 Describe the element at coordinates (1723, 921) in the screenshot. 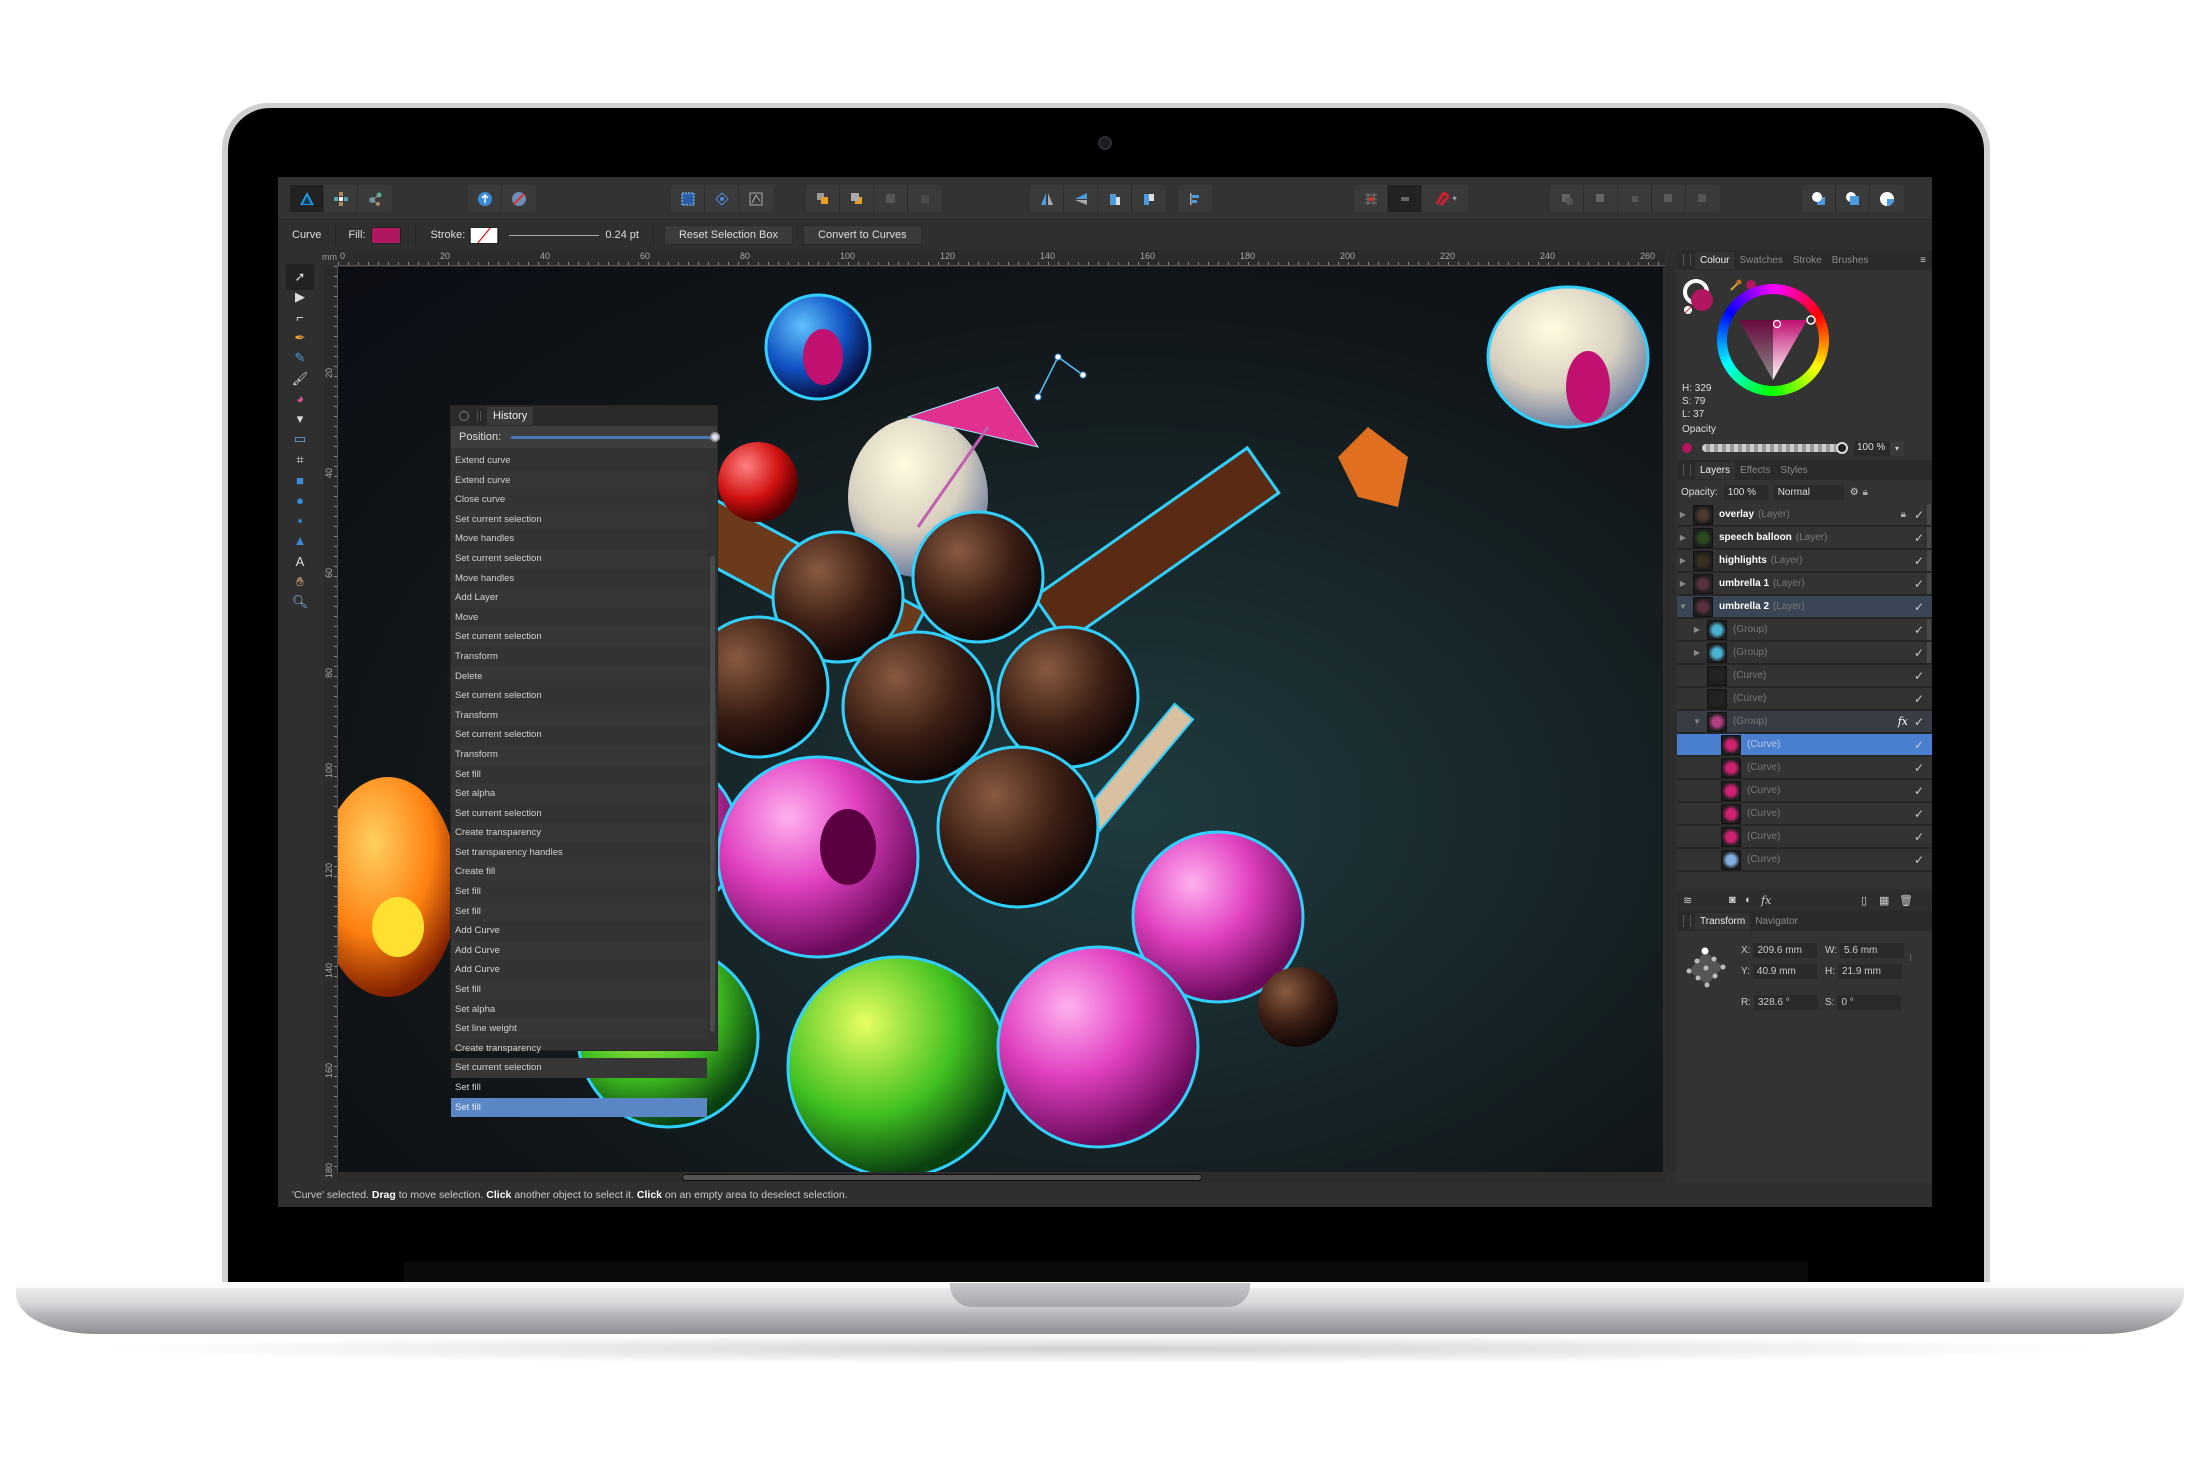

I see `tab-transform: Transform` at that location.